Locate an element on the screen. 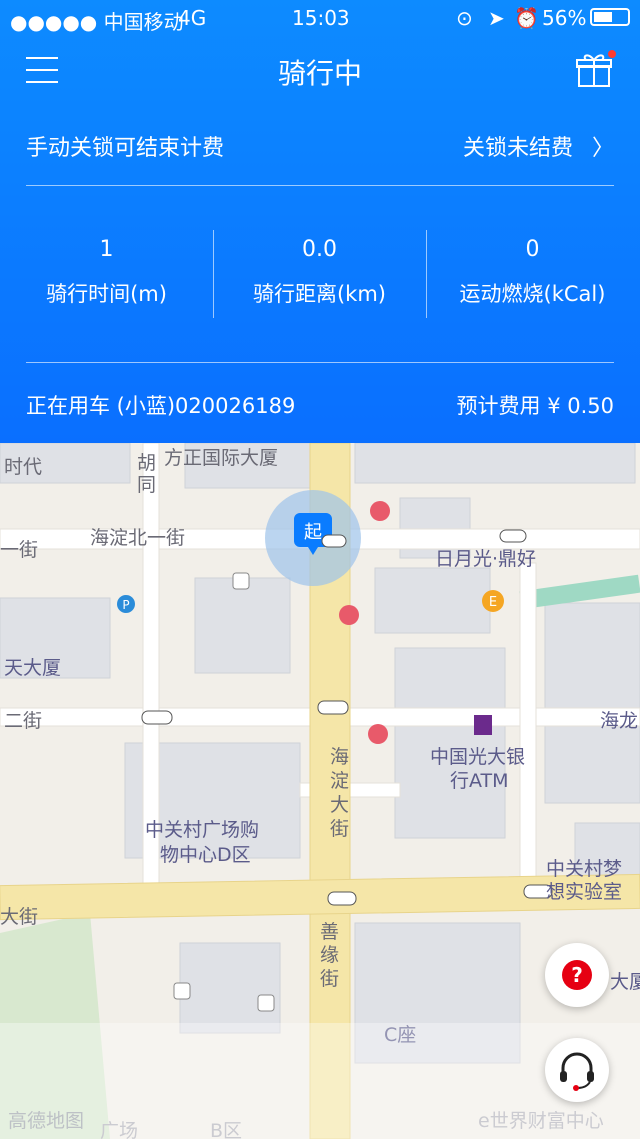  map-label: 海淀北一街 is located at coordinates (137, 538).